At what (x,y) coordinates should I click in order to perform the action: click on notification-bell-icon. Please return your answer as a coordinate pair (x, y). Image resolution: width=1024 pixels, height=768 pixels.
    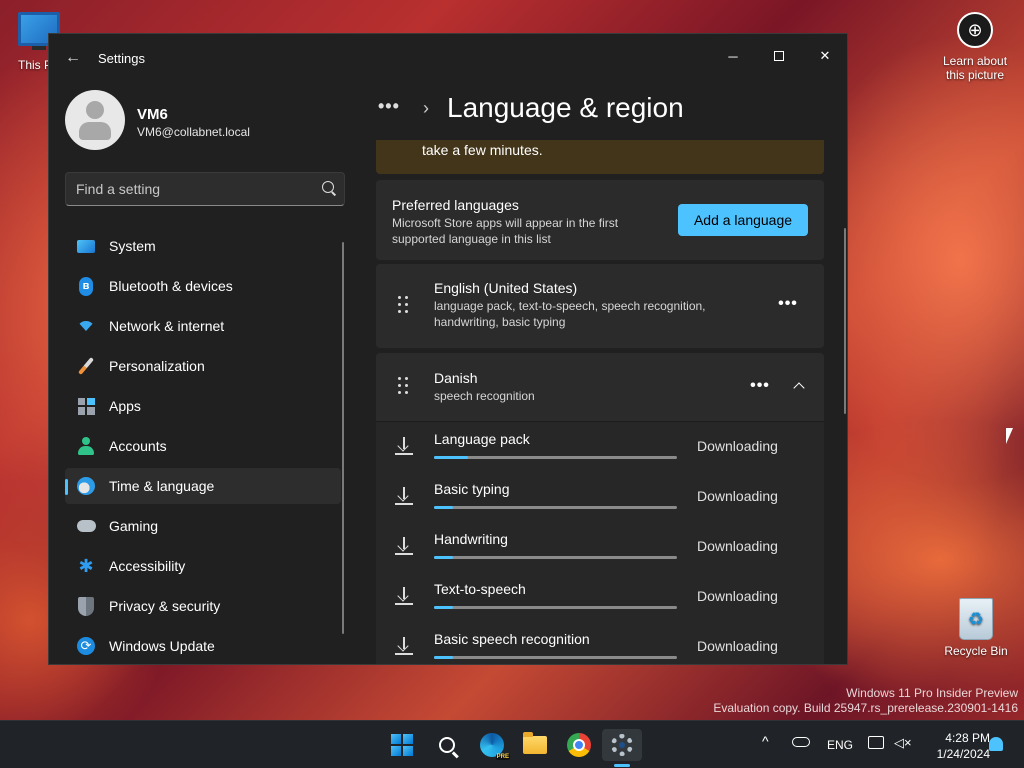
    Looking at the image, I should click on (996, 744).